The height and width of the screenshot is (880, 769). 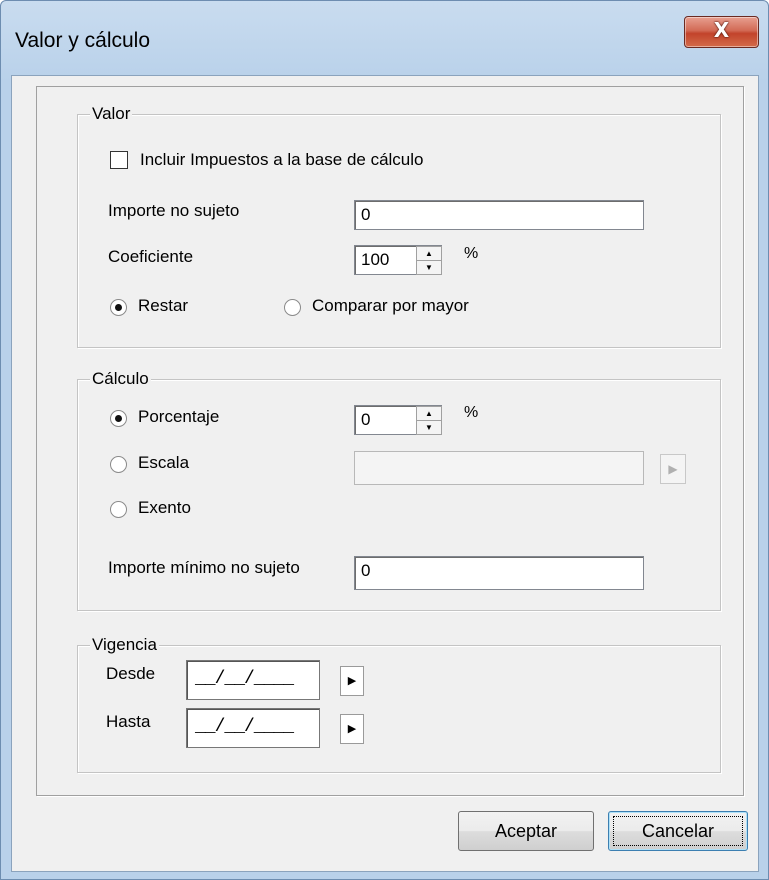 I want to click on porcentaje-unit: %, so click(x=471, y=412).